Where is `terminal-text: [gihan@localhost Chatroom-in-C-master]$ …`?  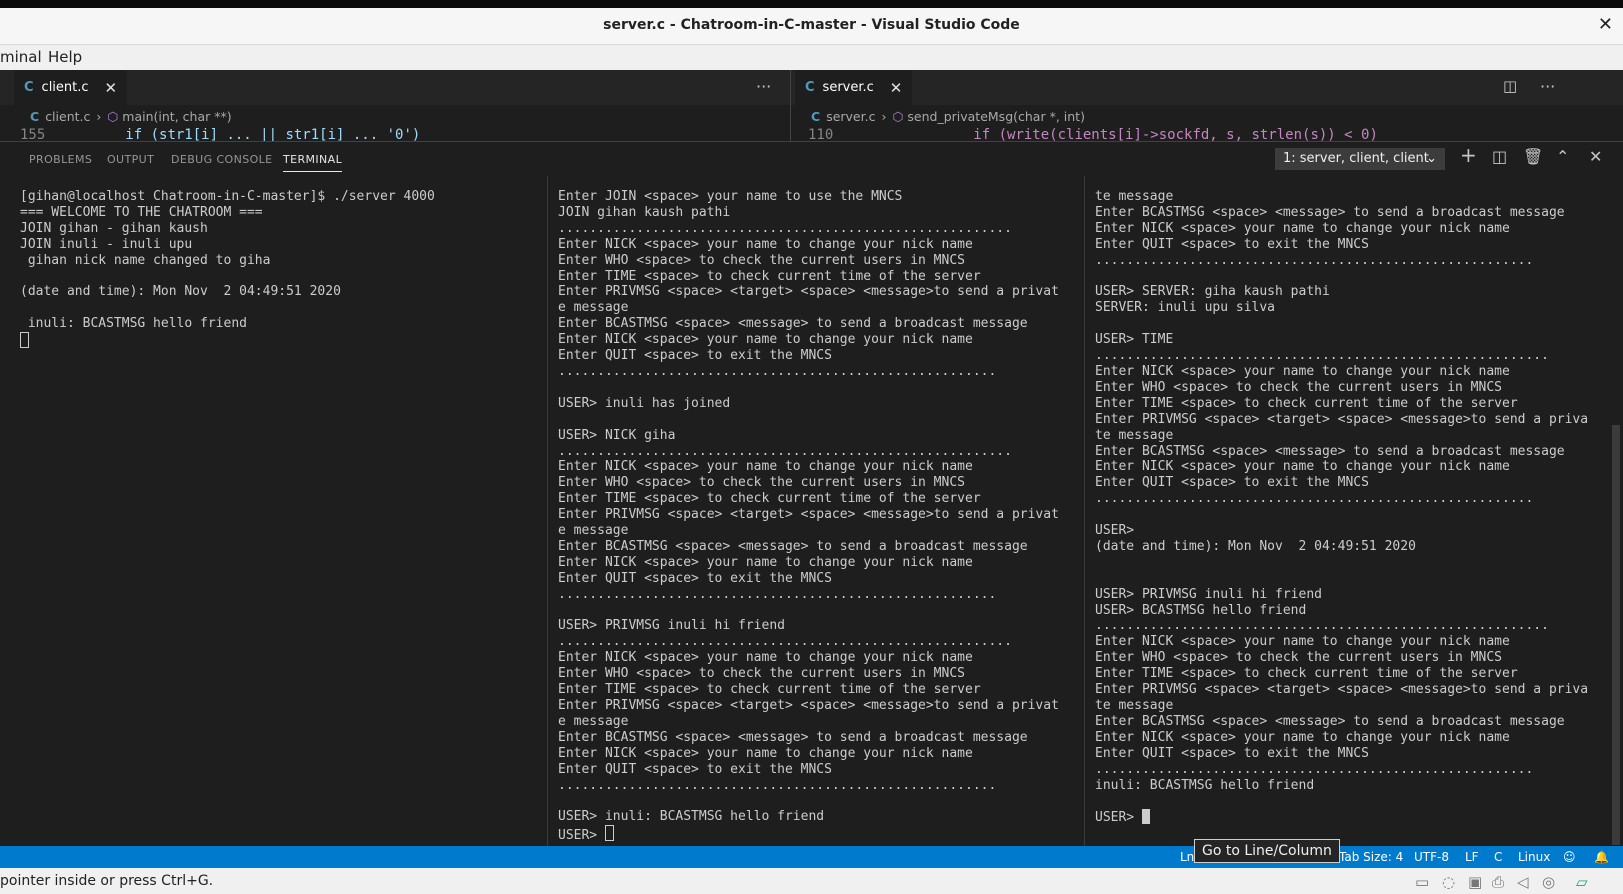 terminal-text: [gihan@localhost Chatroom-in-C-master]$ … is located at coordinates (227, 260).